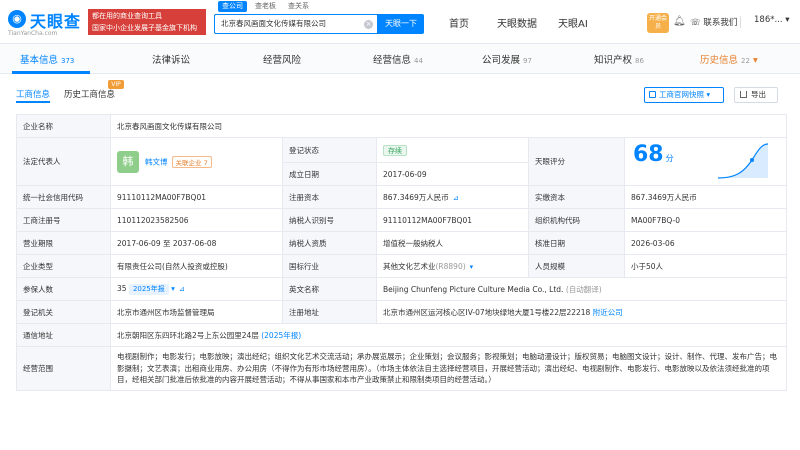 Image resolution: width=800 pixels, height=450 pixels. What do you see at coordinates (648, 154) in the screenshot?
I see `score-number: 68` at bounding box center [648, 154].